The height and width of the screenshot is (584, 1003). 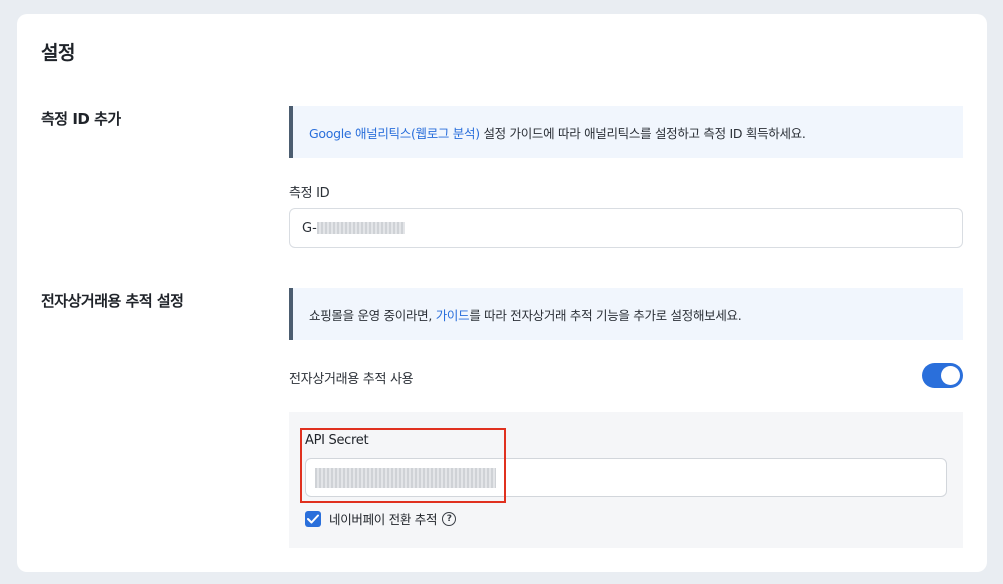 I want to click on naverpay-tracking-row: 네이버페이 전환 추적 ?, so click(x=381, y=518).